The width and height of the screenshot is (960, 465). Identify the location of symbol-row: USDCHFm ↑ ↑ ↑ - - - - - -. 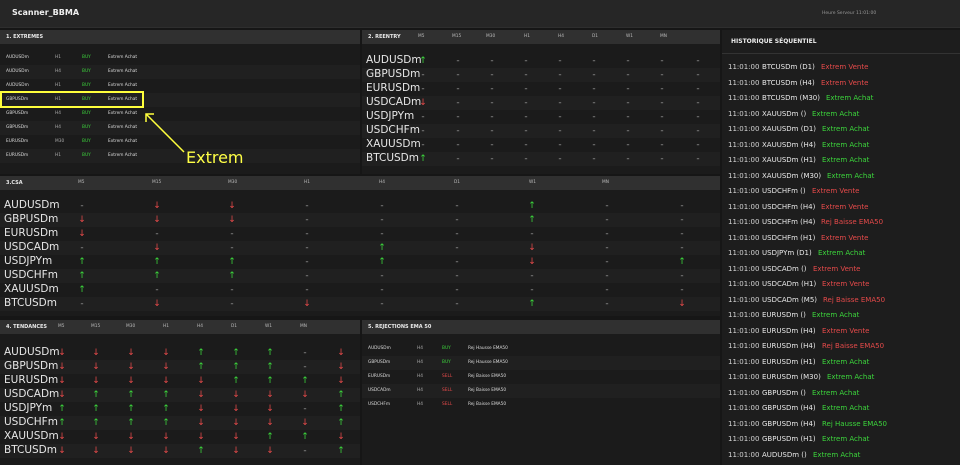
(360, 276).